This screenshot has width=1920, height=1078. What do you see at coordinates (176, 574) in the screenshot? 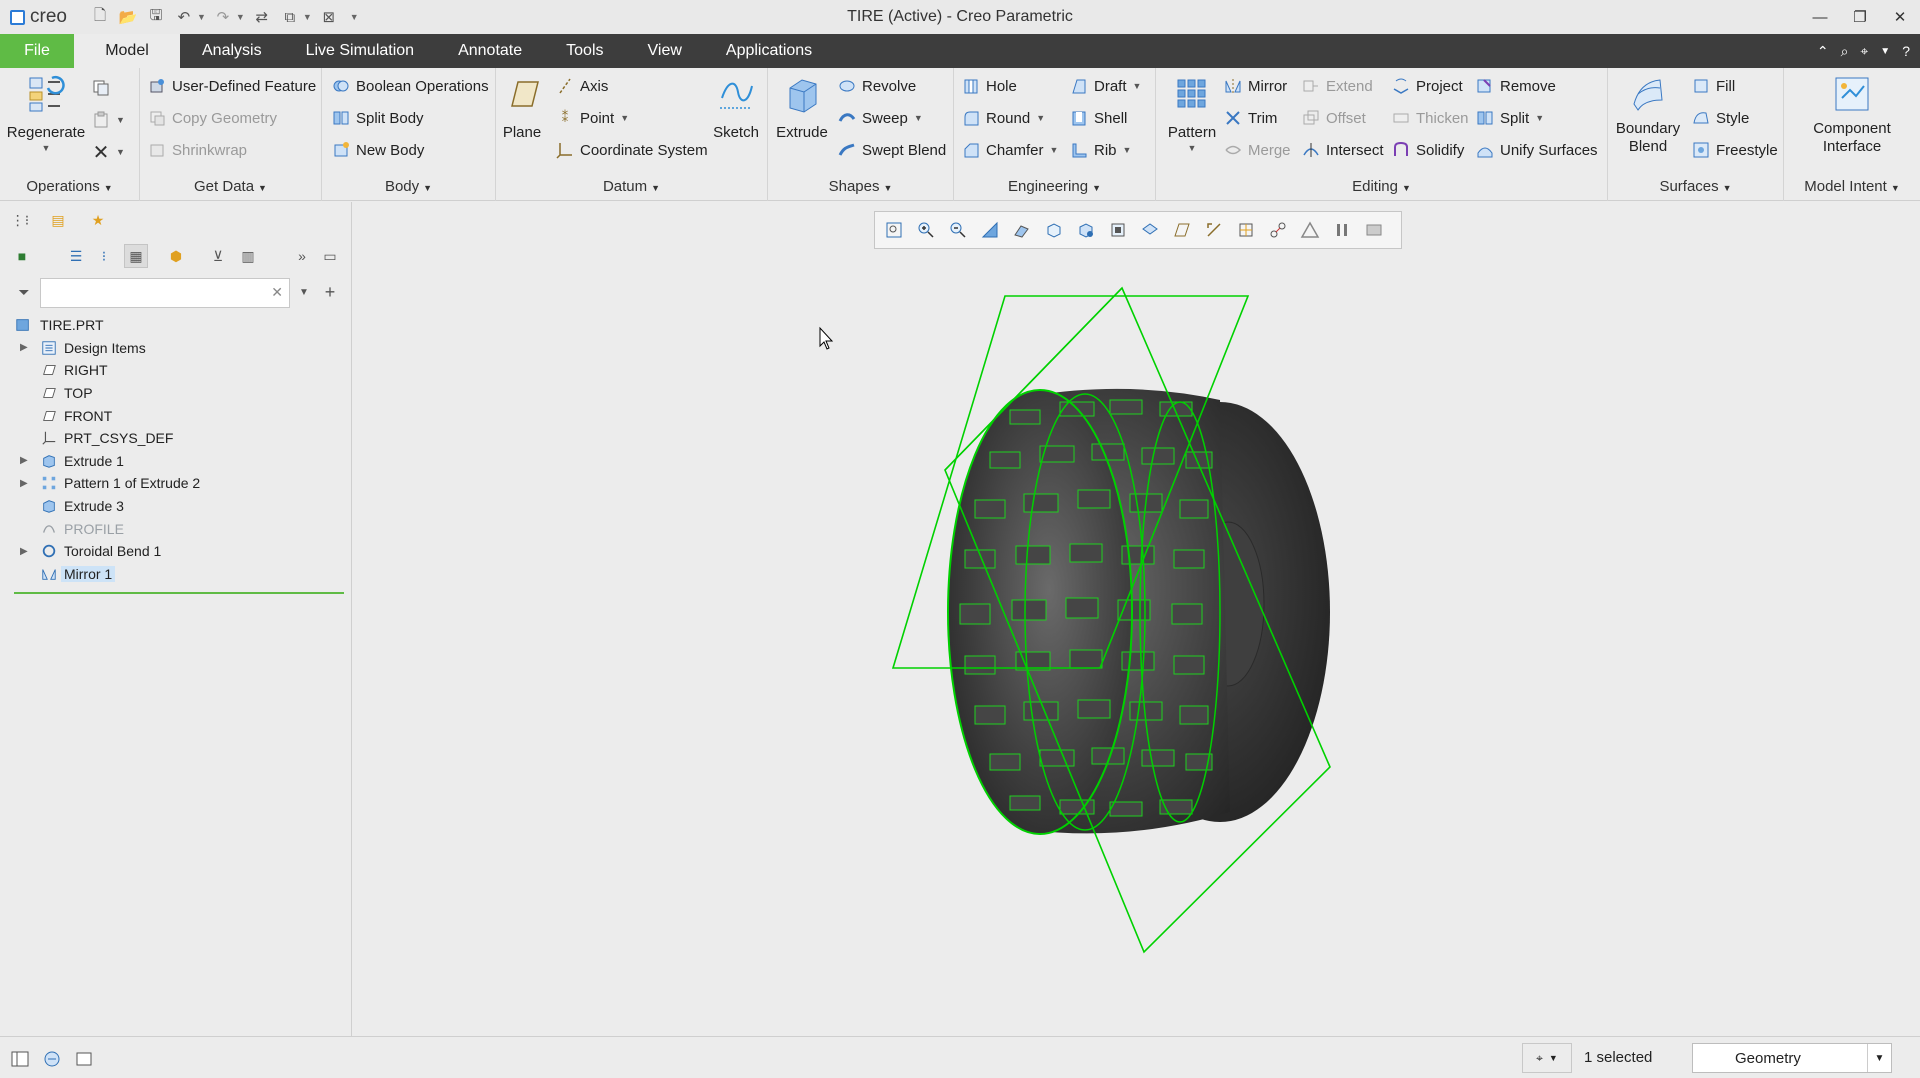
I see `tree-item-mirror-1: Mirror 1` at bounding box center [176, 574].